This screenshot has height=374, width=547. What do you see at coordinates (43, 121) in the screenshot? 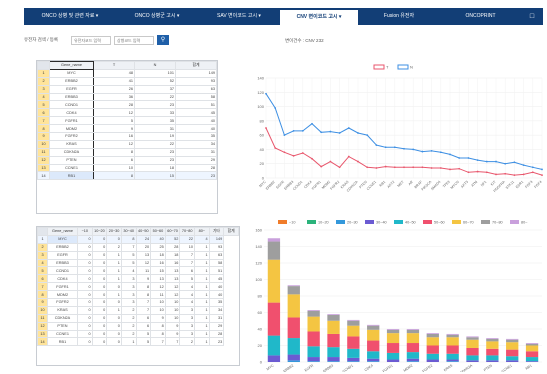
I see `row-number: 7` at bounding box center [43, 121].